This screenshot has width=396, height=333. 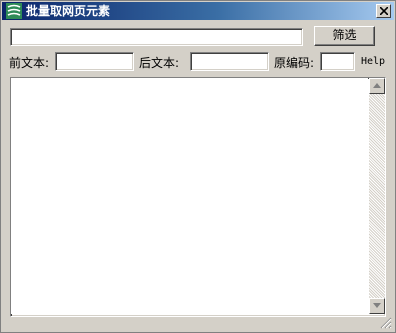 What do you see at coordinates (294, 63) in the screenshot?
I see `encoding-label: 原编码:` at bounding box center [294, 63].